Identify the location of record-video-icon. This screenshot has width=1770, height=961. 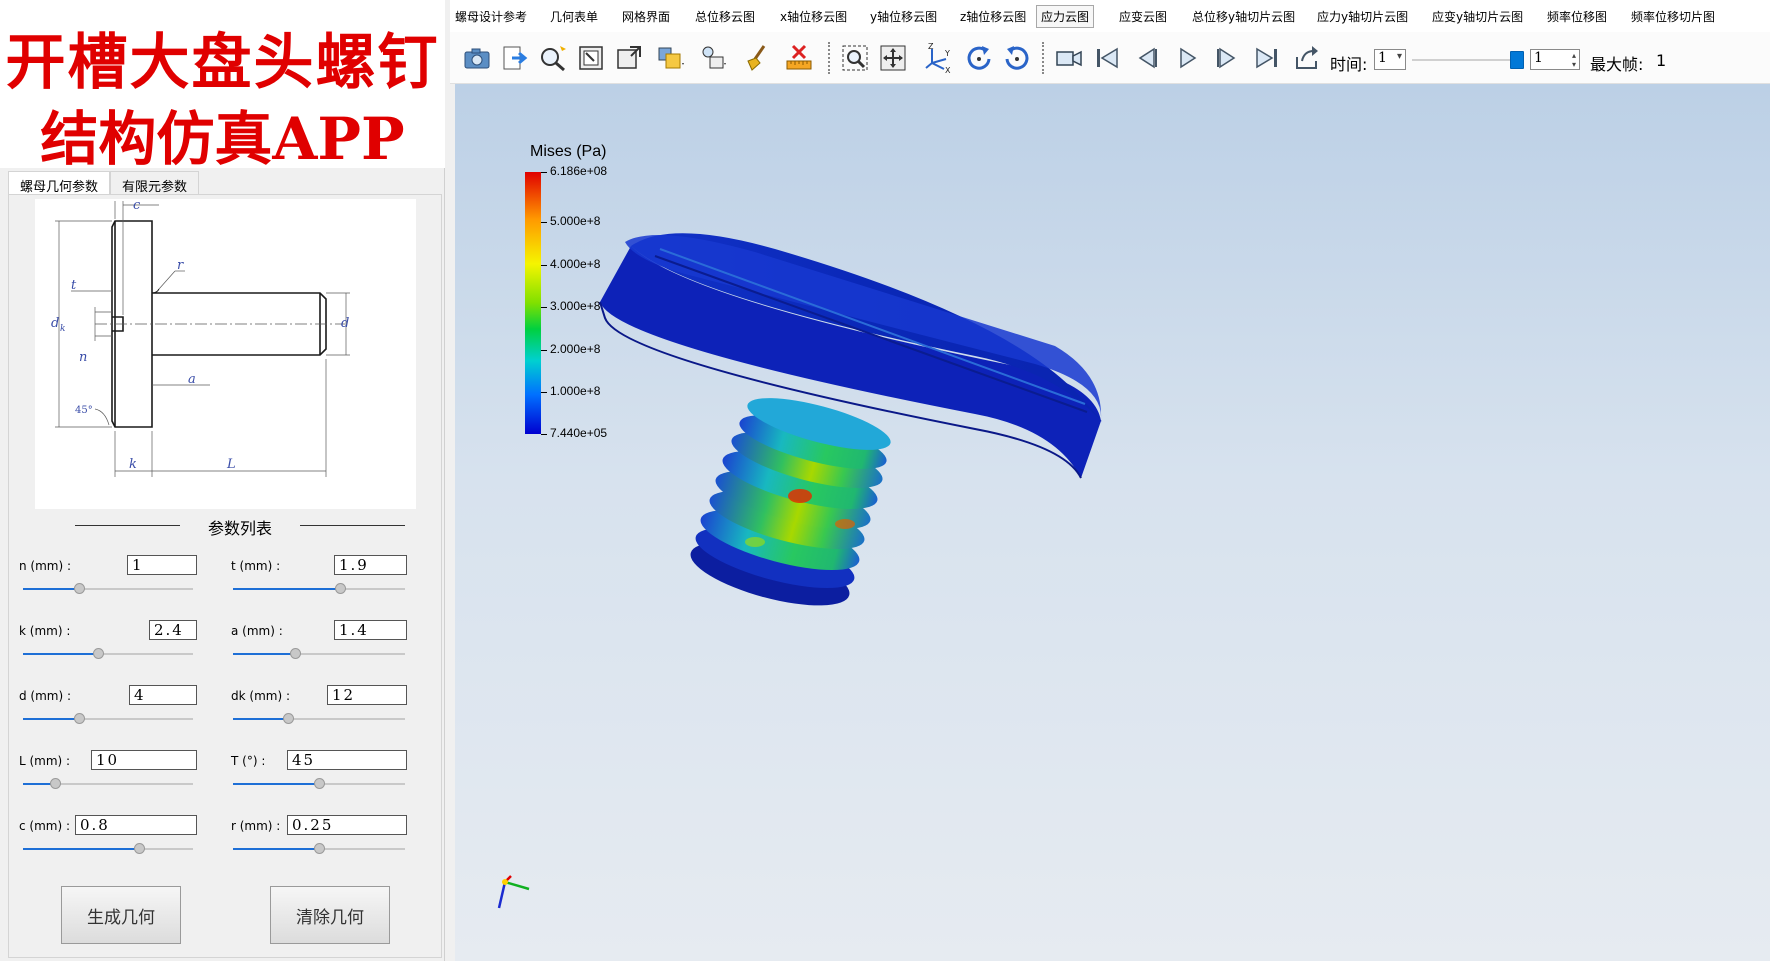
(1069, 58).